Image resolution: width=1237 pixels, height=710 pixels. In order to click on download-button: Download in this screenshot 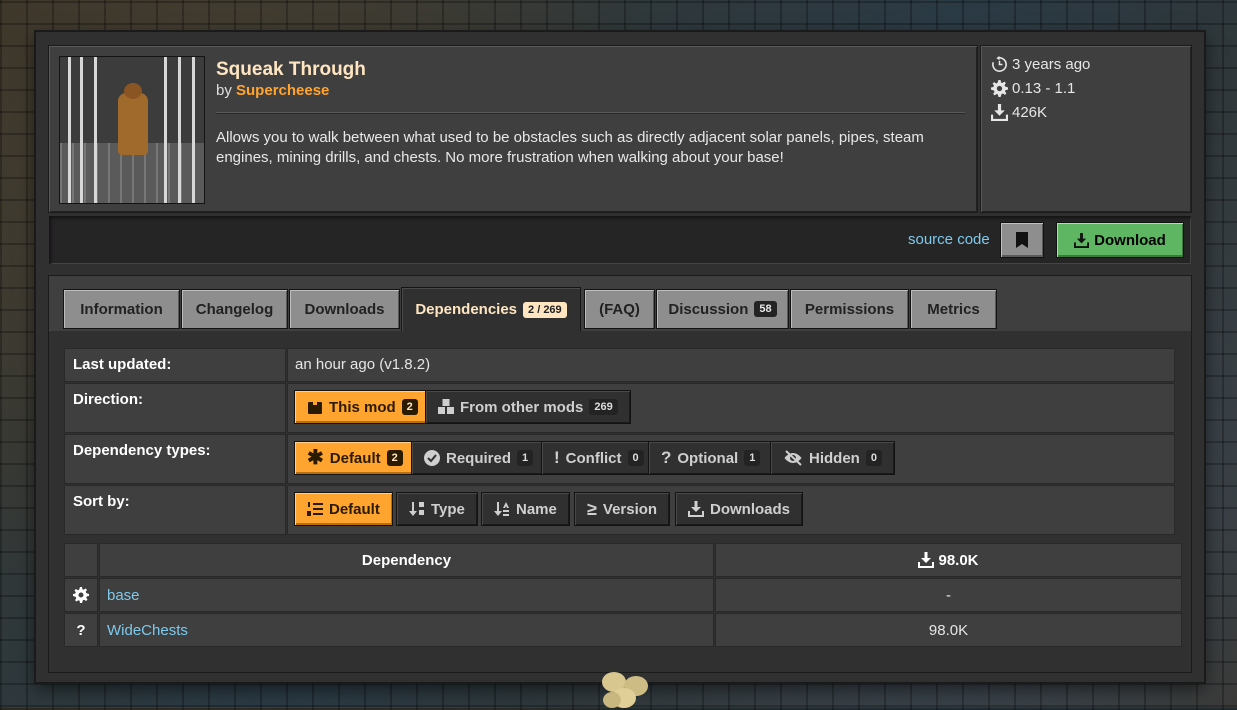, I will do `click(1120, 240)`.